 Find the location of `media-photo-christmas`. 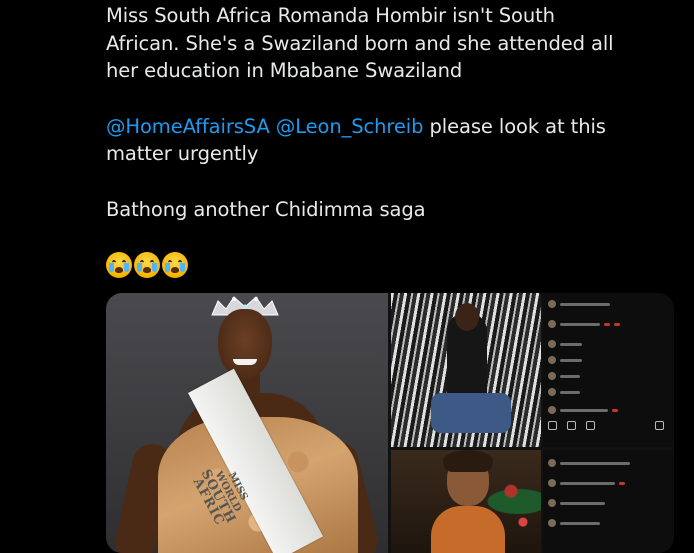

media-photo-christmas is located at coordinates (466, 501).